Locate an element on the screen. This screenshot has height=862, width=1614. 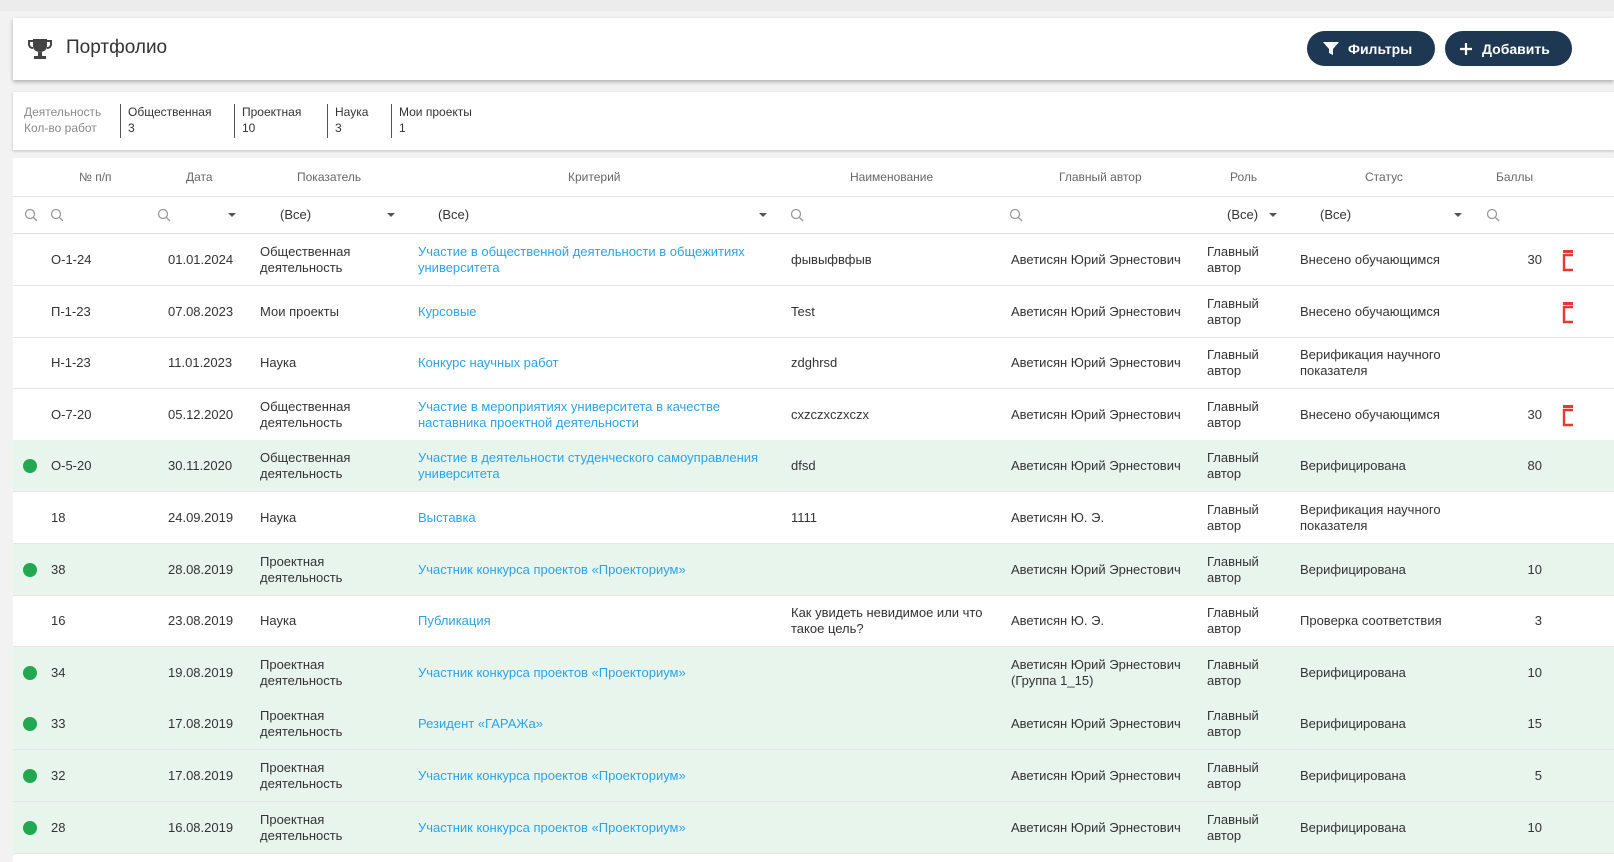
cell-indicator: Наука is located at coordinates (278, 518).